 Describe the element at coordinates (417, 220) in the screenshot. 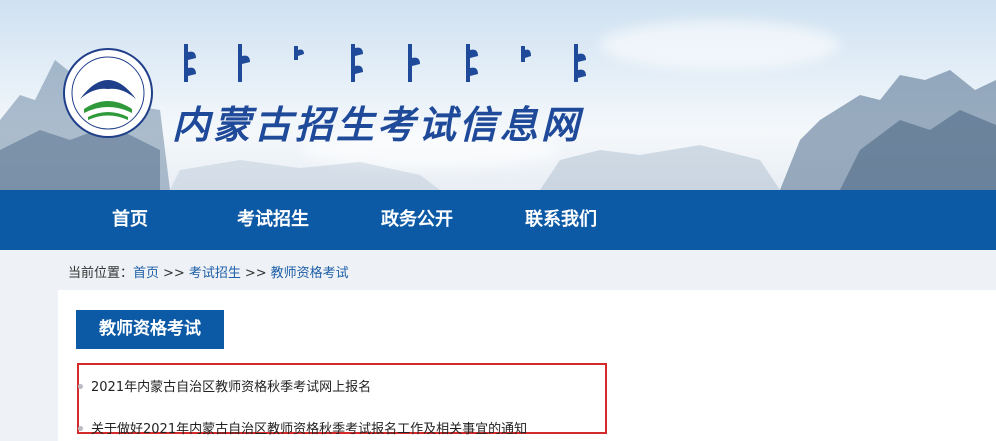

I see `nav-item-government-affairs: 政务公开` at that location.